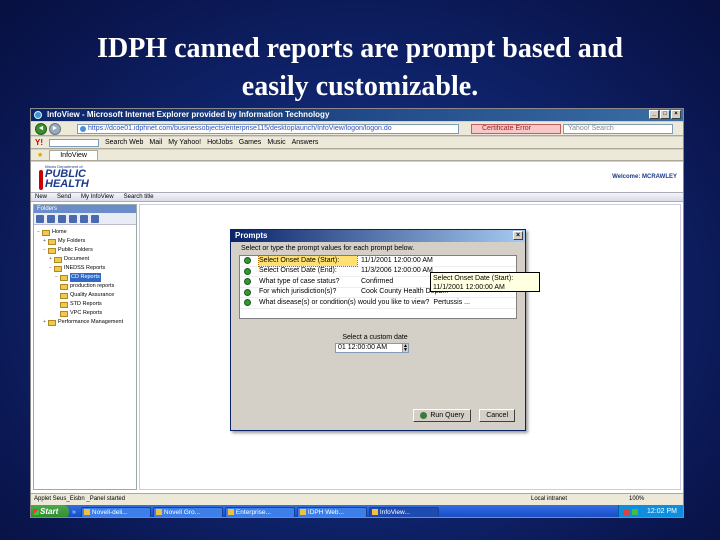  I want to click on dialog-buttons: Run Query Cancel, so click(464, 415).